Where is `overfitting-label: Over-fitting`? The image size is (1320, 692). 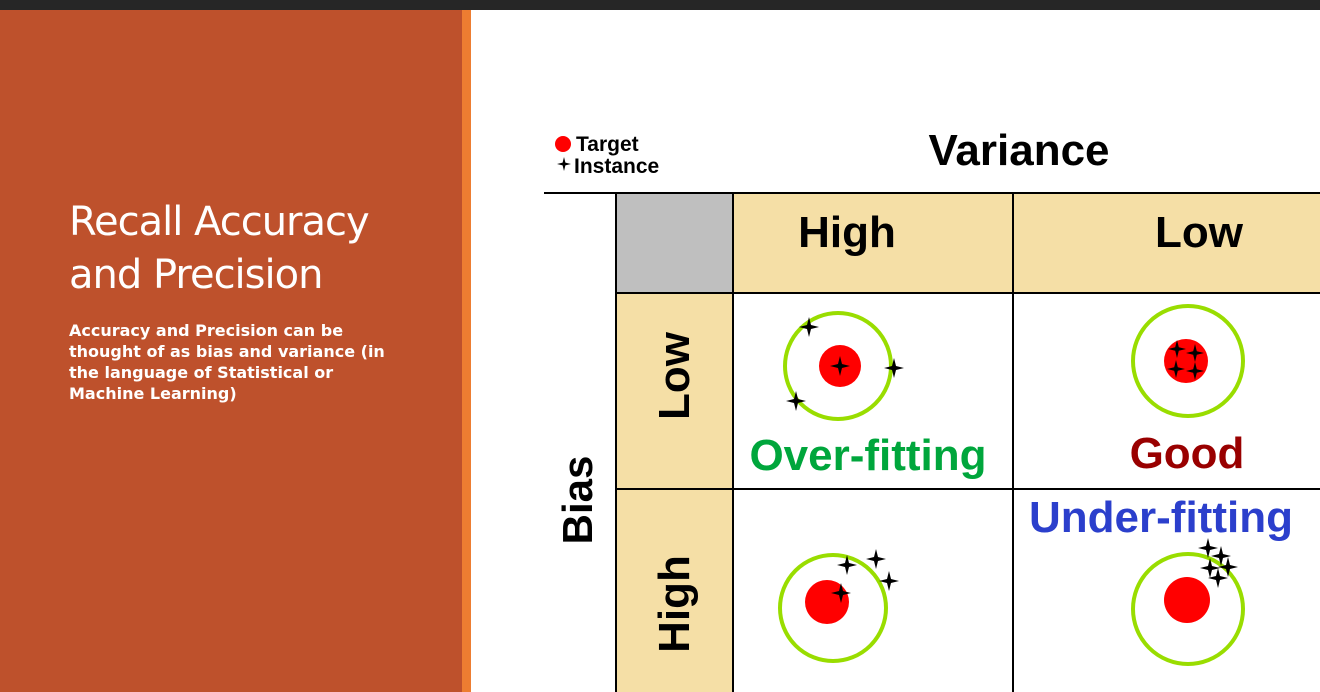
overfitting-label: Over-fitting is located at coordinates (867, 455).